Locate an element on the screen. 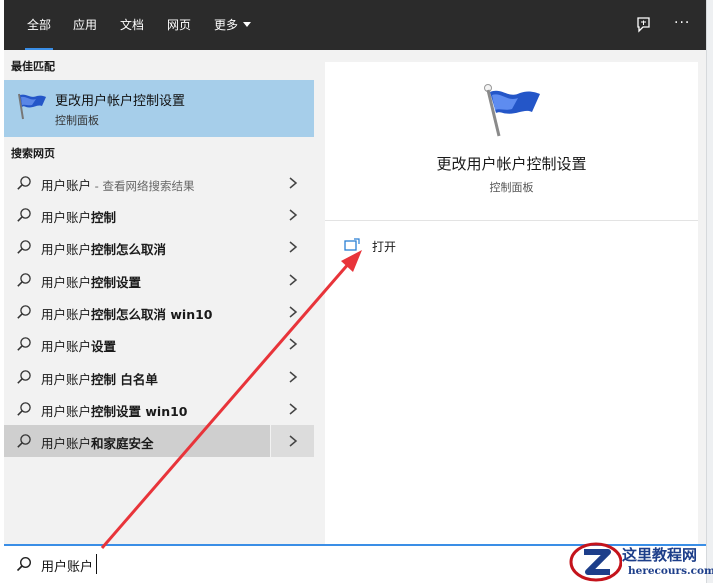 The width and height of the screenshot is (713, 583). web-result-text: 用户账户控制 is located at coordinates (78, 216).